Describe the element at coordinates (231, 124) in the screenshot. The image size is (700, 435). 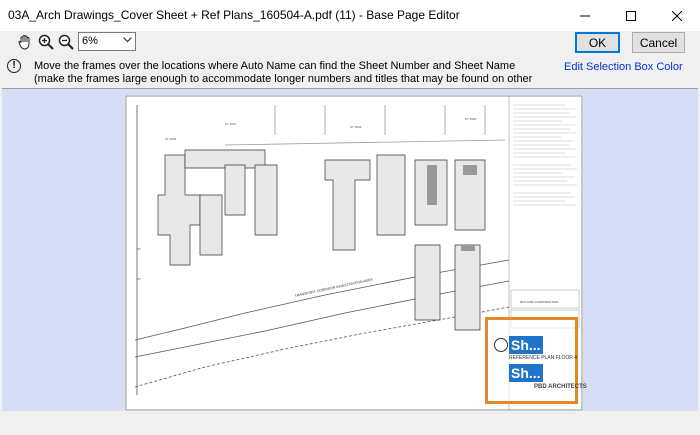
I see `svg-text: ST 3991` at that location.